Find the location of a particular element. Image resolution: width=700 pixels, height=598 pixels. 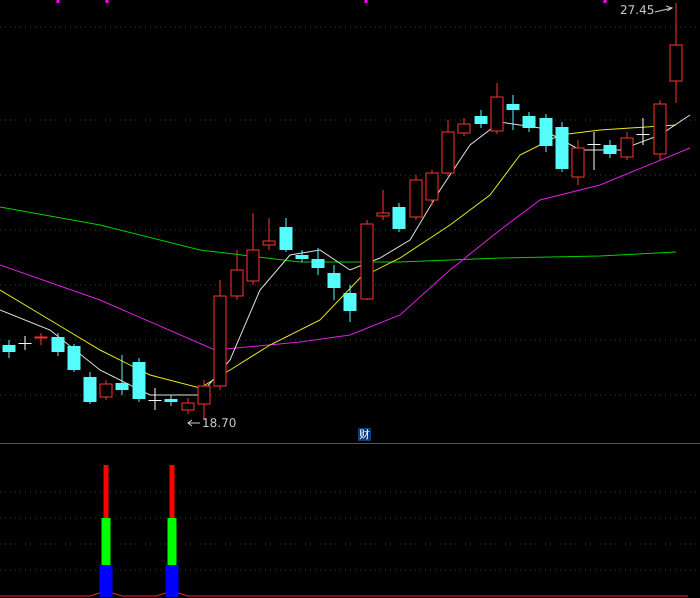

high-price-label: 27.45 is located at coordinates (637, 10).